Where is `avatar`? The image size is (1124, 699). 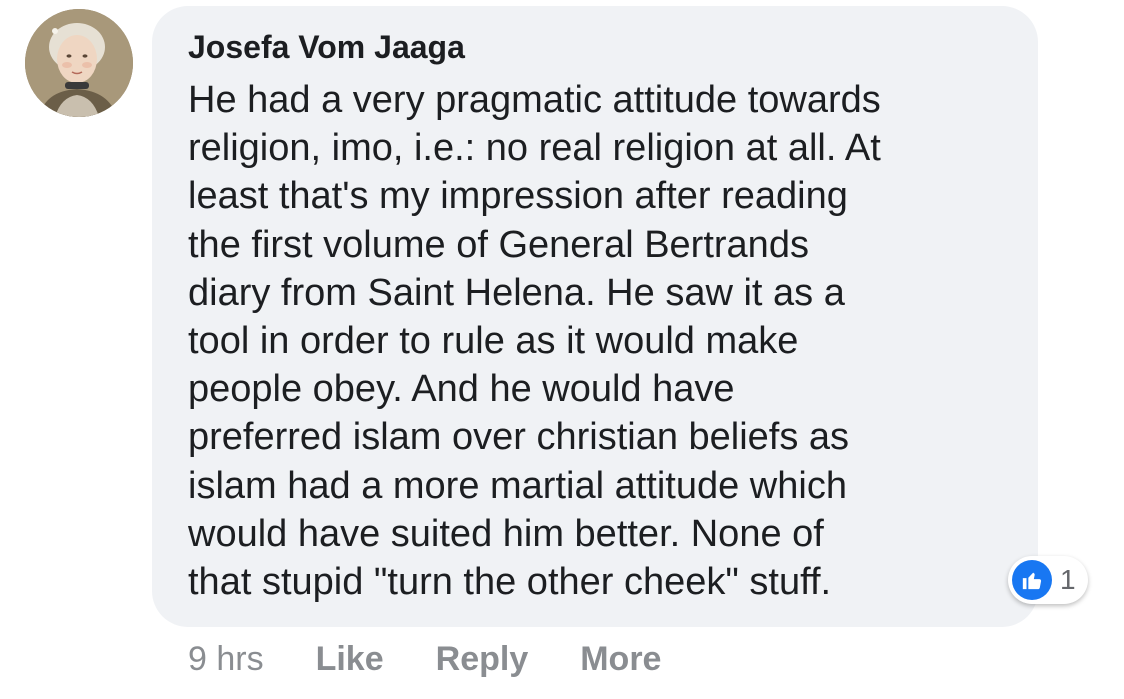
avatar is located at coordinates (79, 63).